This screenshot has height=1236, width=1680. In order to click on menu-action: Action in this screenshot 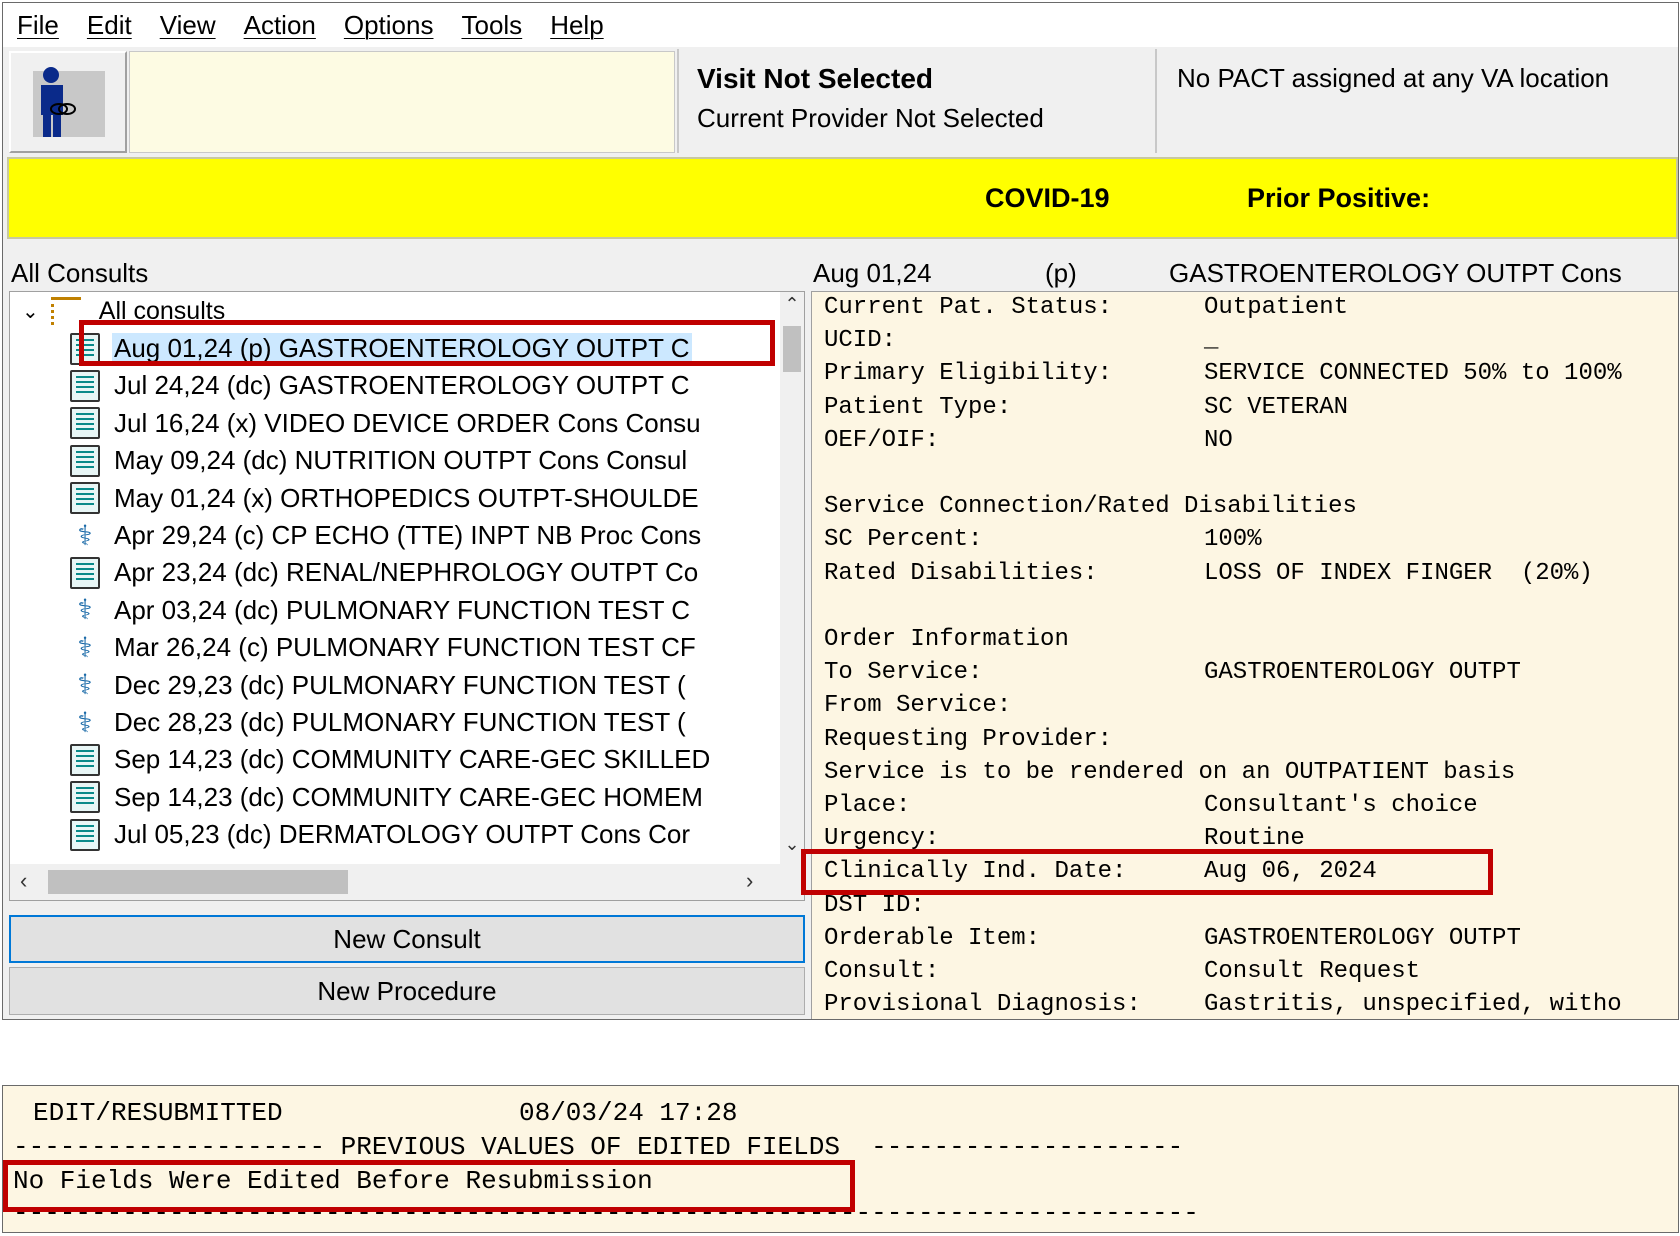, I will do `click(280, 25)`.